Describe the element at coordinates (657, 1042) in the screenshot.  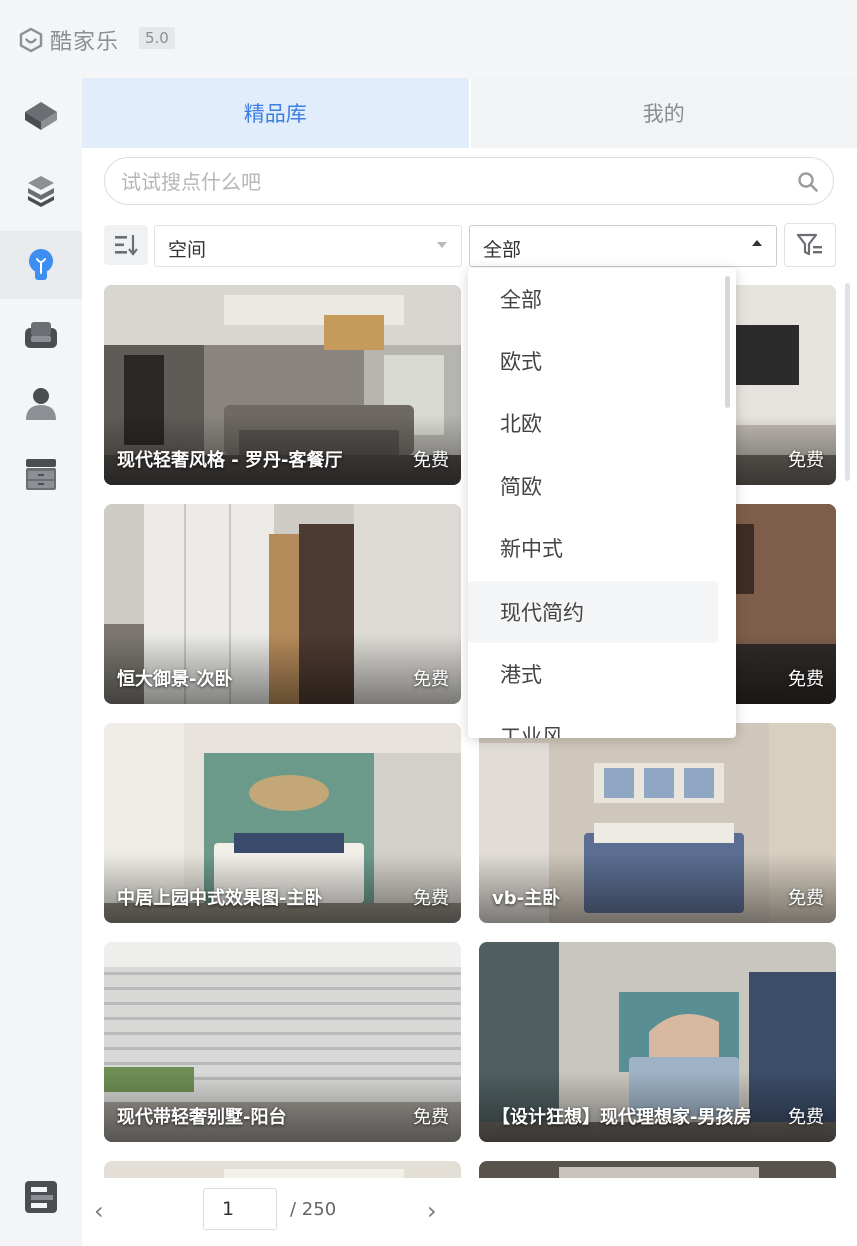
I see `design-card: 【设计狂想】现代理想家-男孩房 免费` at that location.